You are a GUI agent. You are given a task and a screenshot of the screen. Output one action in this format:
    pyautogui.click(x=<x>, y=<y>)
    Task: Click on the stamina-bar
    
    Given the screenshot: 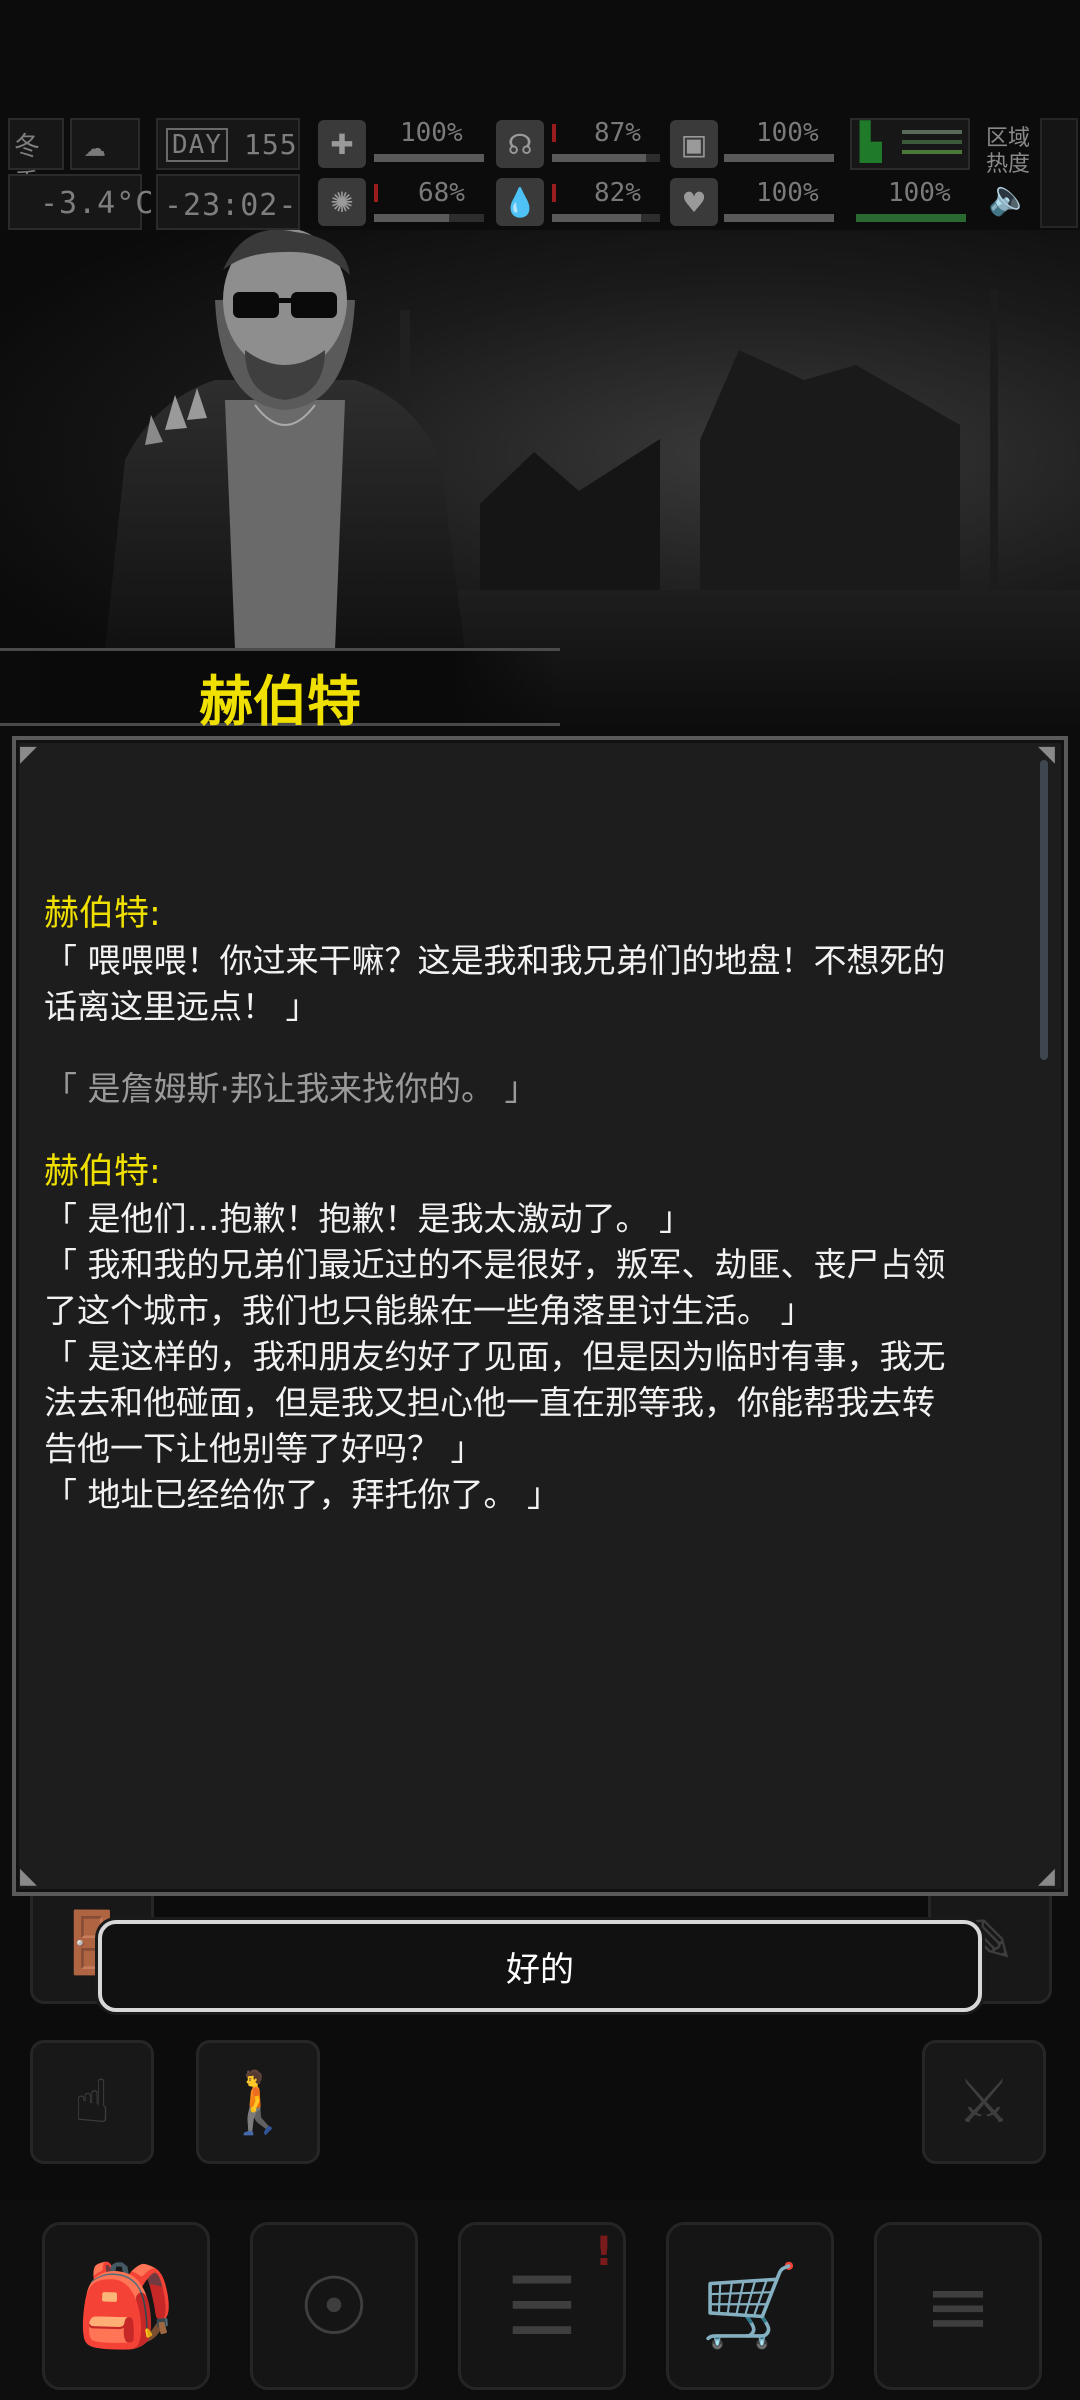 What is the action you would take?
    pyautogui.click(x=911, y=218)
    